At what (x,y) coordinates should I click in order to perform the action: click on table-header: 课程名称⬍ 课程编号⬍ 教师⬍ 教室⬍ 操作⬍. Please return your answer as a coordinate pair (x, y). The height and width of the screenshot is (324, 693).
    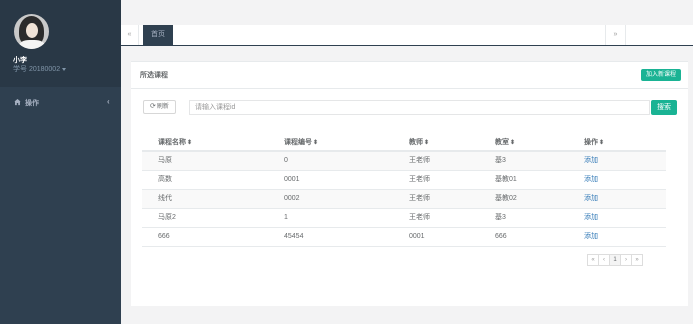
    Looking at the image, I should click on (404, 143).